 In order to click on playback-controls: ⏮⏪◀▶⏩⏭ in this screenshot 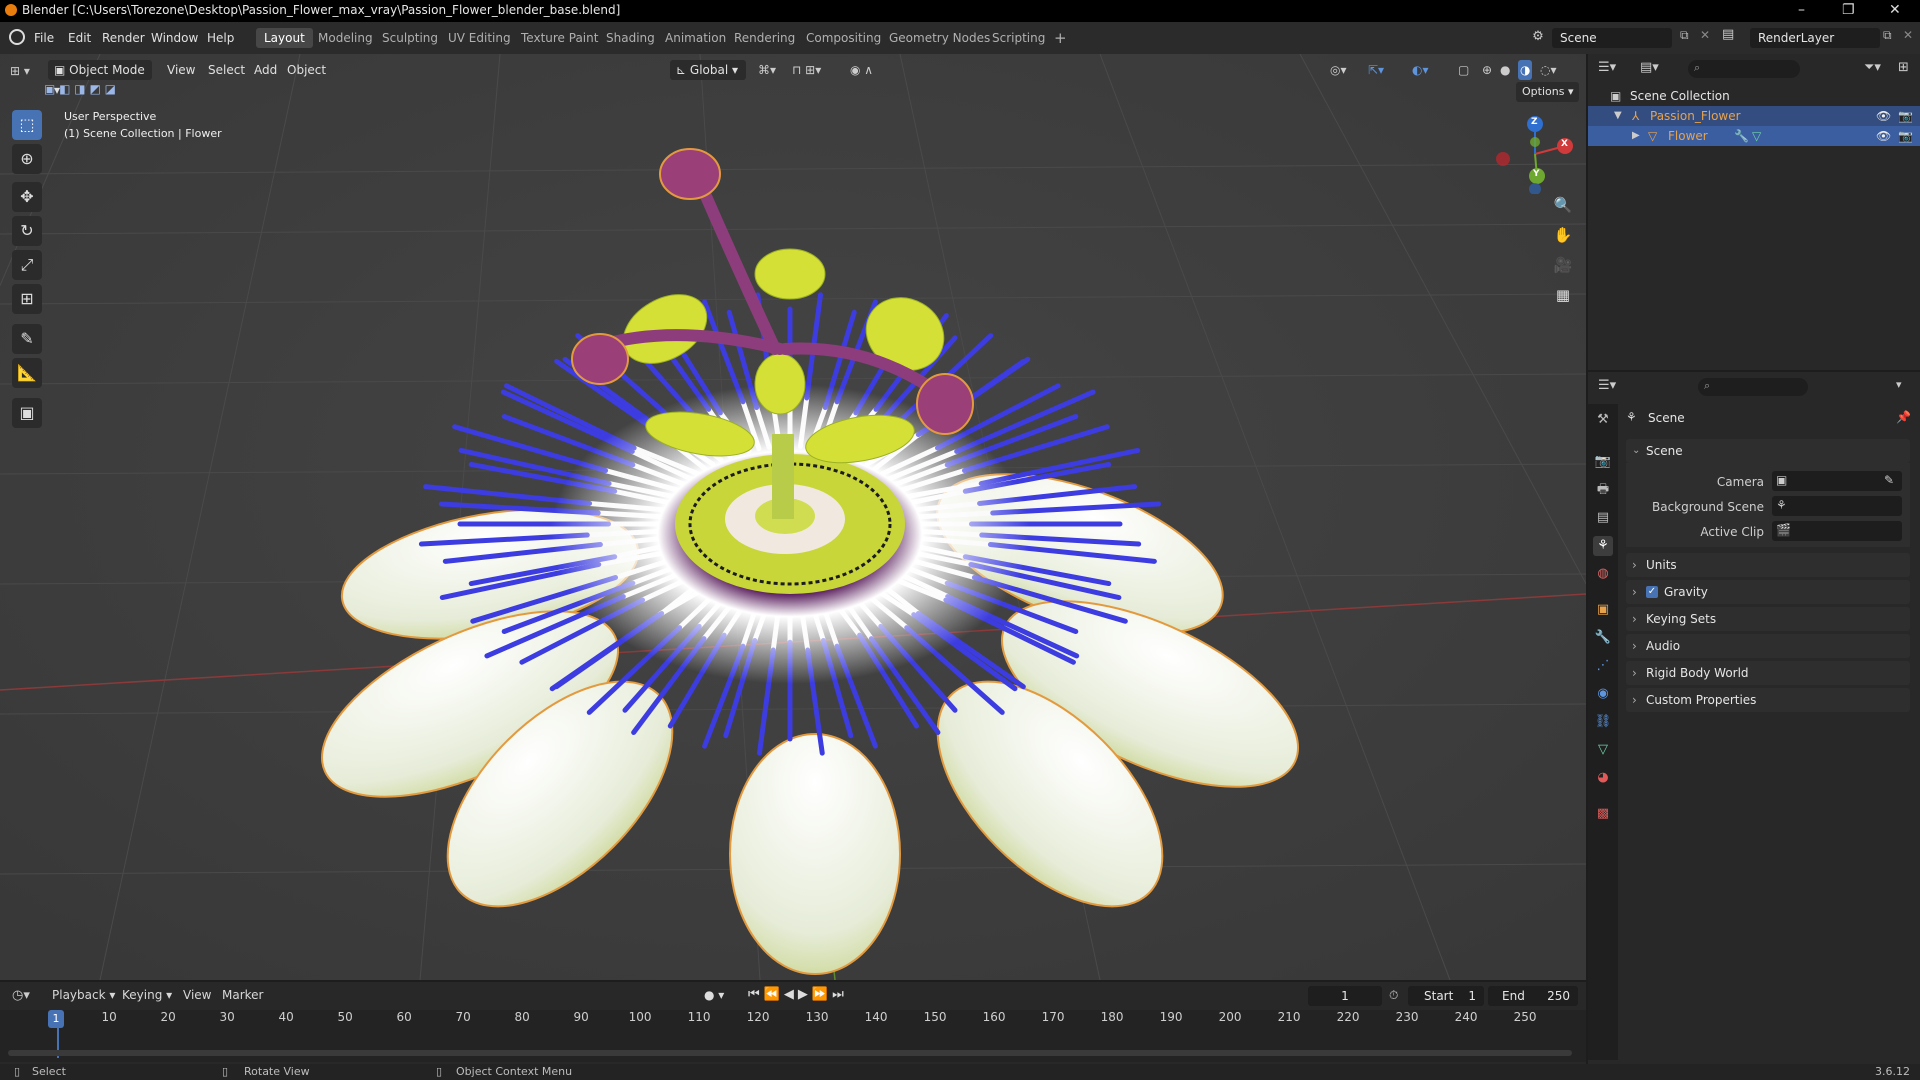, I will do `click(798, 994)`.